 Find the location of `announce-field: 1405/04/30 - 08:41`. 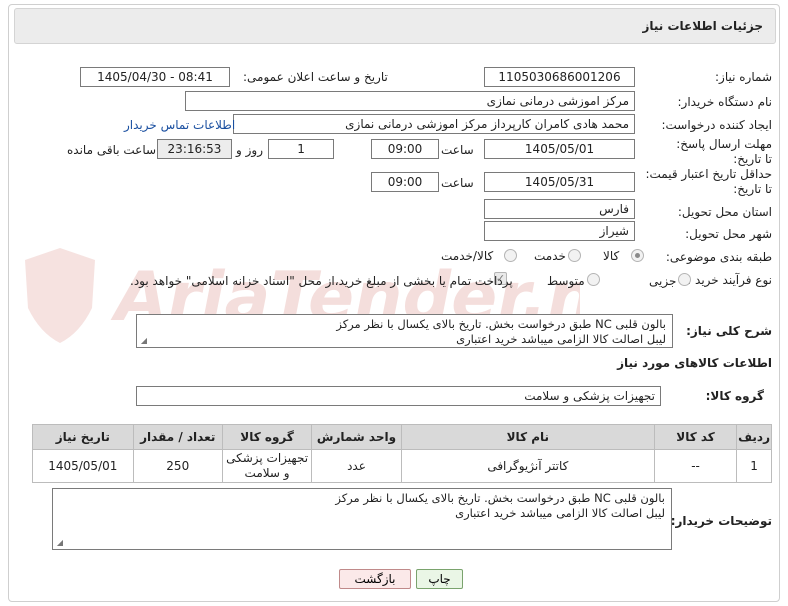

announce-field: 1405/04/30 - 08:41 is located at coordinates (155, 77).